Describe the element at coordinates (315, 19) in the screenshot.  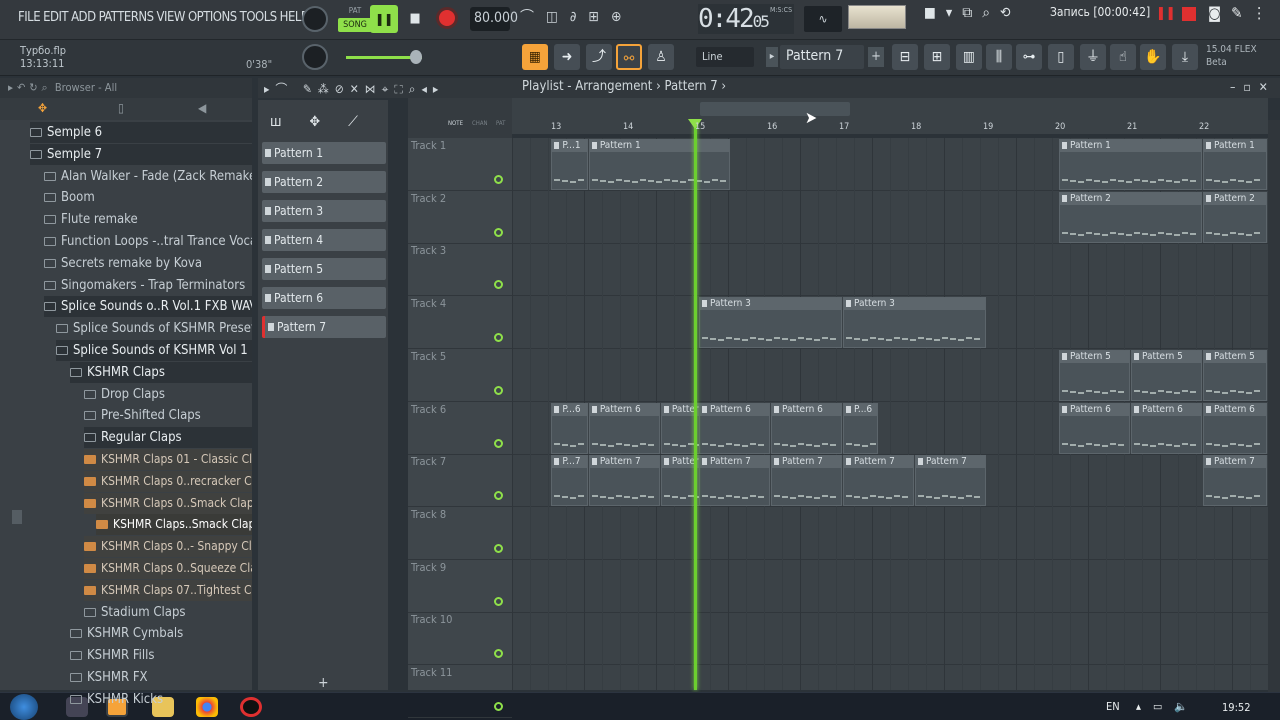
I see `master-volume-knob` at that location.